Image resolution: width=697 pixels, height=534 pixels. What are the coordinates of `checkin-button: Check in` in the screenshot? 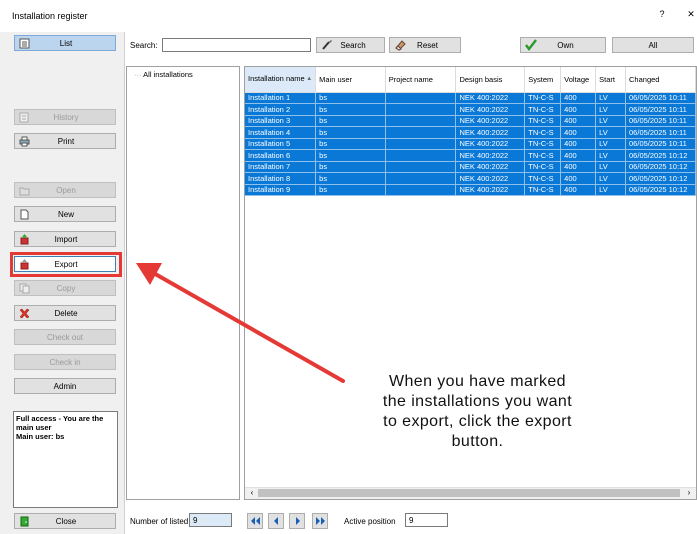 It's located at (65, 362).